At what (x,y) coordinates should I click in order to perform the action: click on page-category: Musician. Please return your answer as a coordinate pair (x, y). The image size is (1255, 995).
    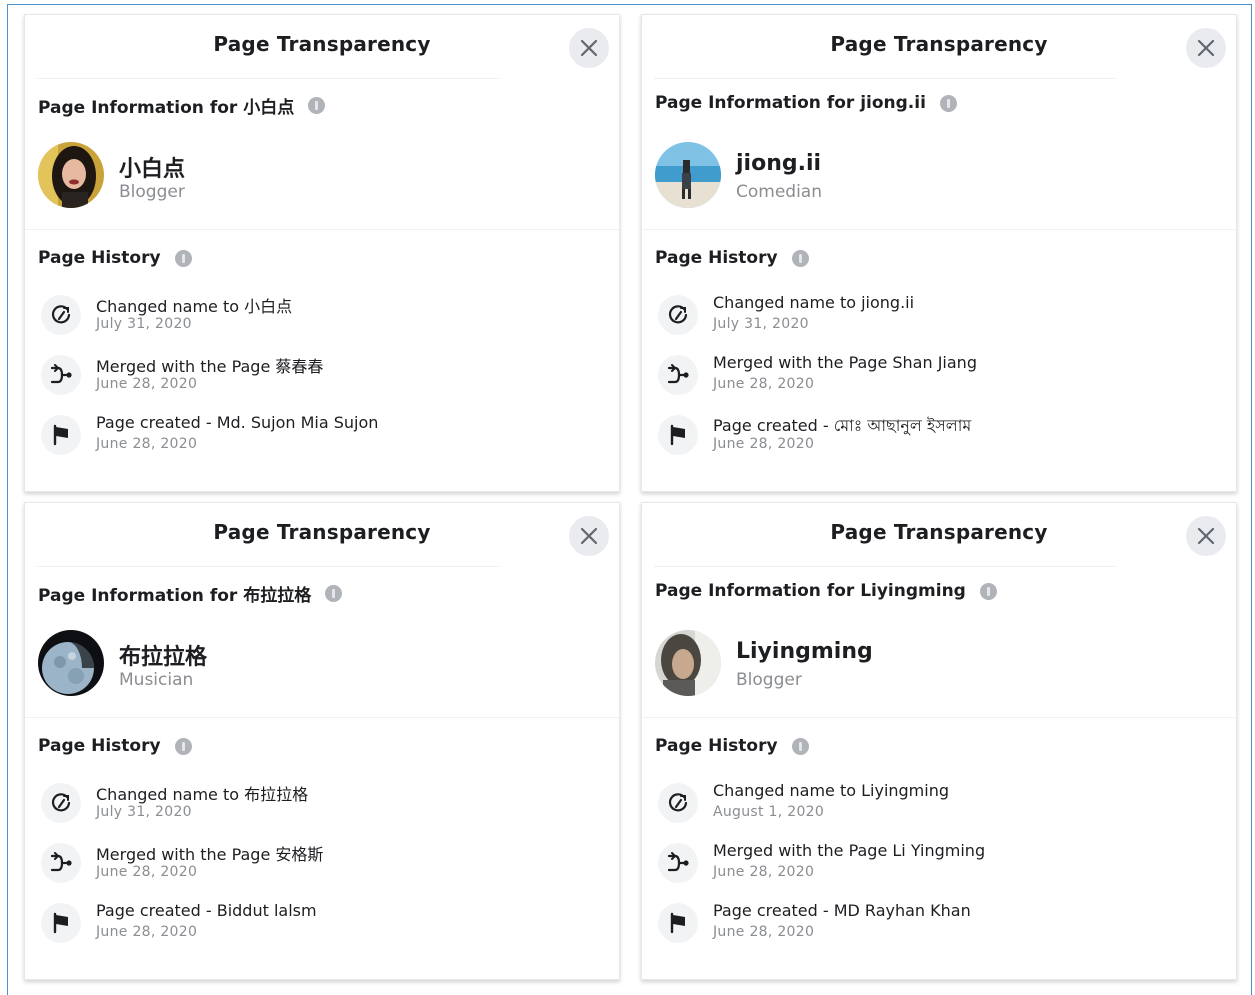
    Looking at the image, I should click on (156, 680).